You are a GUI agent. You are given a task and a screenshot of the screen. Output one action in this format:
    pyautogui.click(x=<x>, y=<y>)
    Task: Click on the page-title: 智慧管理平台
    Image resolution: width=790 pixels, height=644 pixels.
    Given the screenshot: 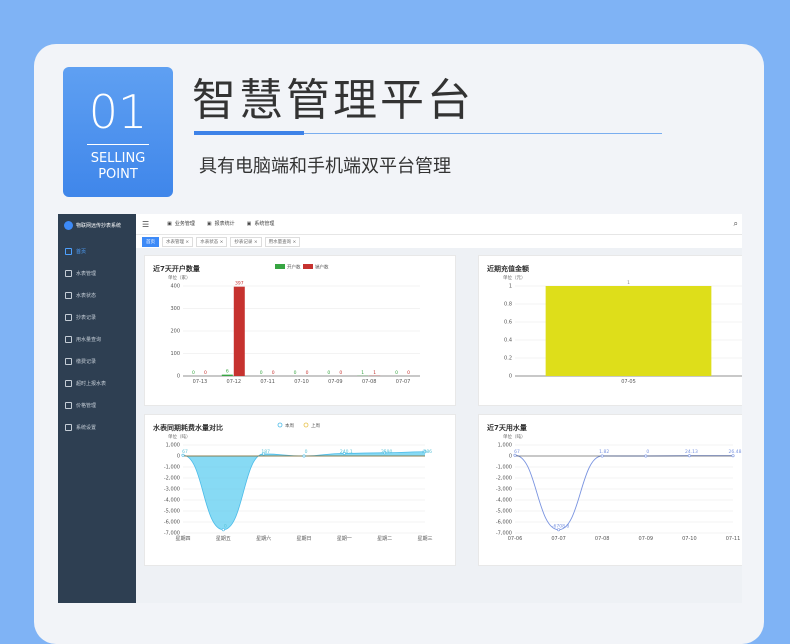 What is the action you would take?
    pyautogui.click(x=333, y=96)
    